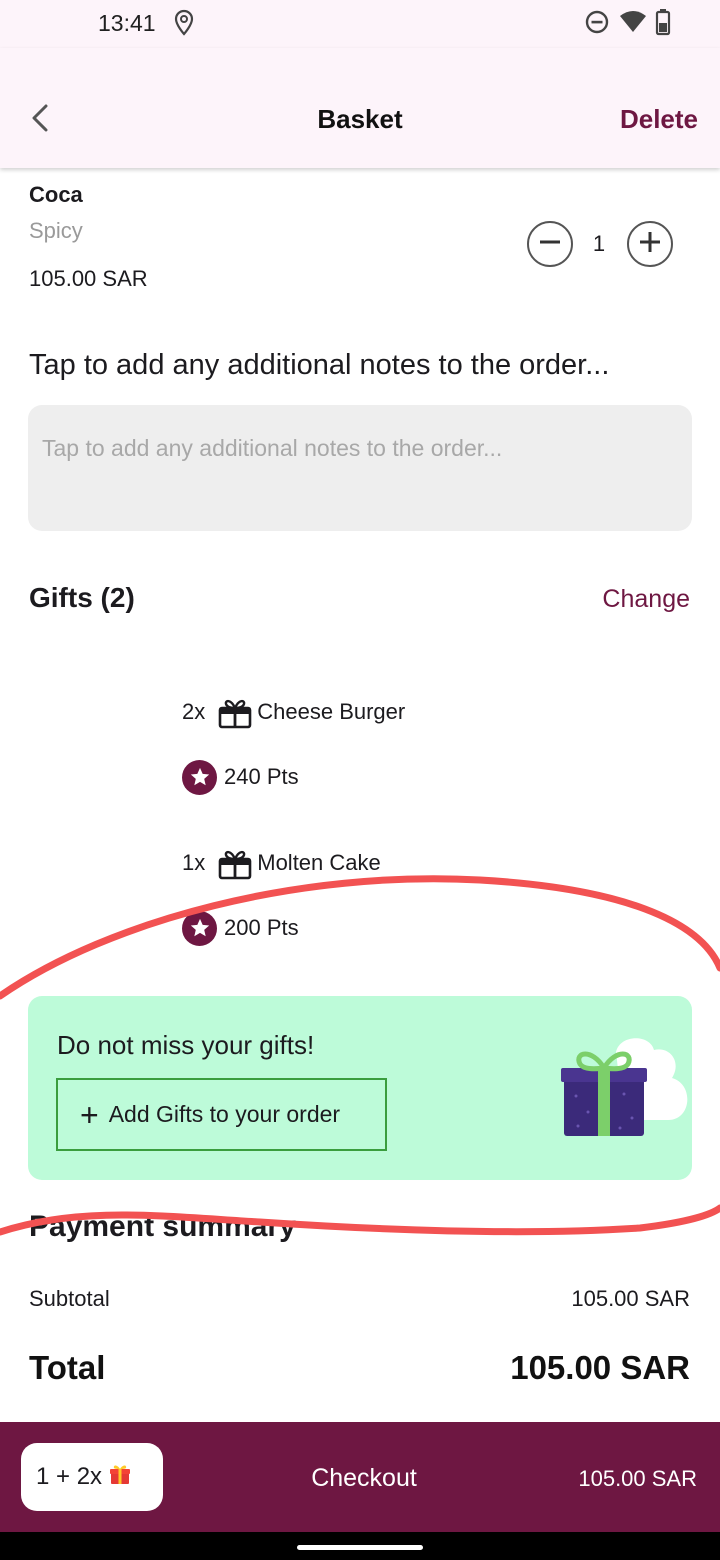 Image resolution: width=720 pixels, height=1560 pixels. What do you see at coordinates (659, 119) in the screenshot?
I see `delete-button: Delete` at bounding box center [659, 119].